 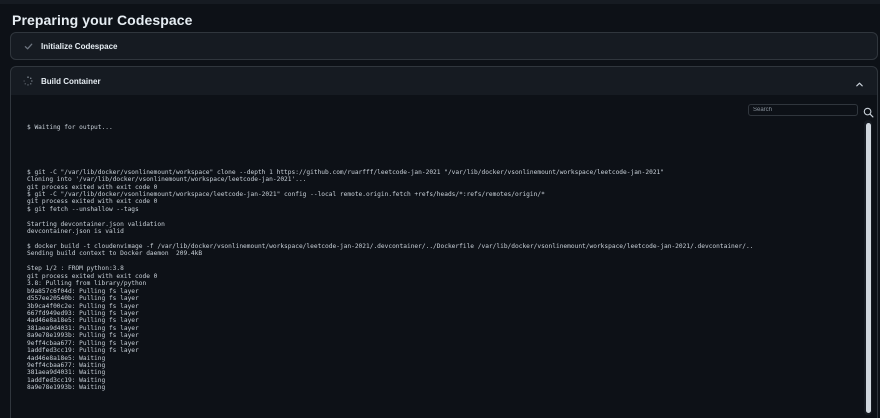 I want to click on log-line: 3.8: Pulling from library/python, so click(x=87, y=284).